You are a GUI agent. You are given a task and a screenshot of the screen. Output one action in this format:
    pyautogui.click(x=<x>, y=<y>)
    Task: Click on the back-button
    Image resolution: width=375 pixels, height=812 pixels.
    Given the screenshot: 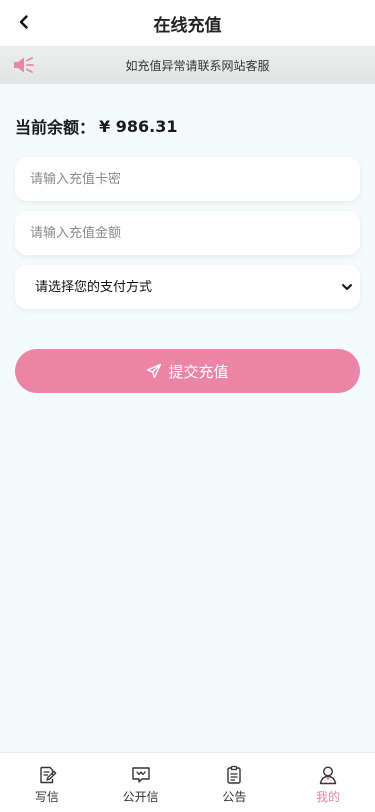 What is the action you would take?
    pyautogui.click(x=24, y=22)
    